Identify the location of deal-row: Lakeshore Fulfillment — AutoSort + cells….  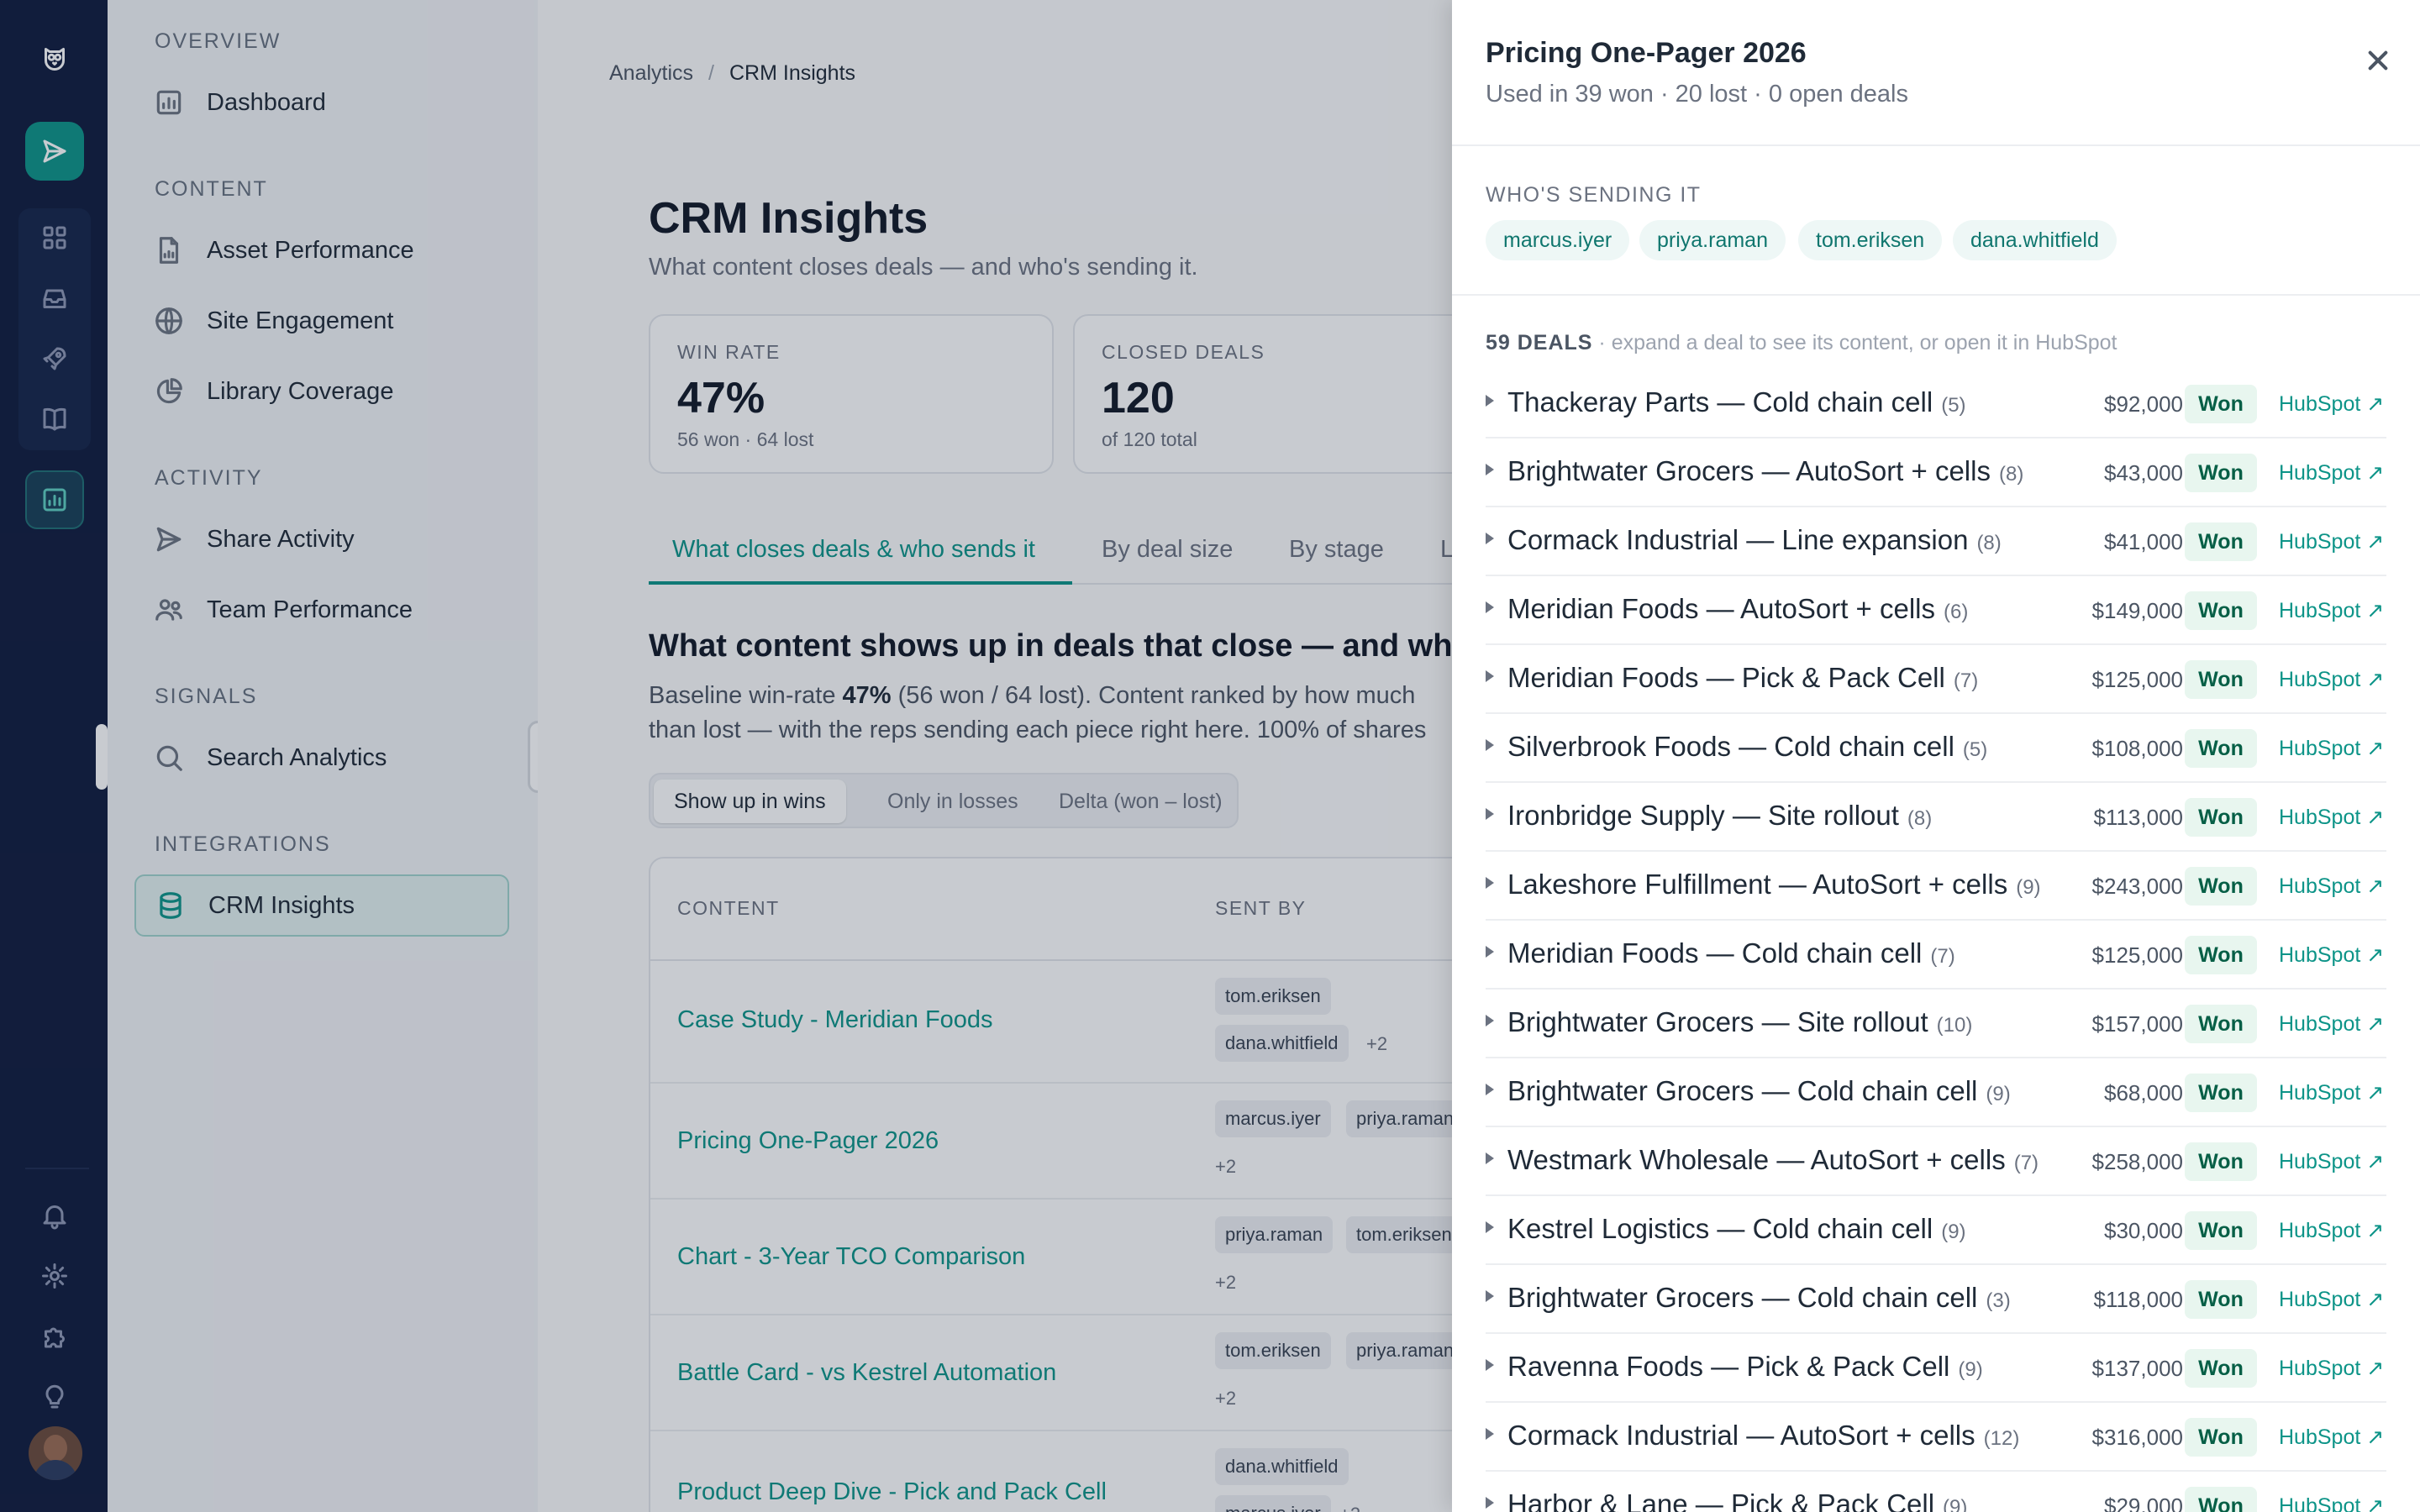
(1936, 886).